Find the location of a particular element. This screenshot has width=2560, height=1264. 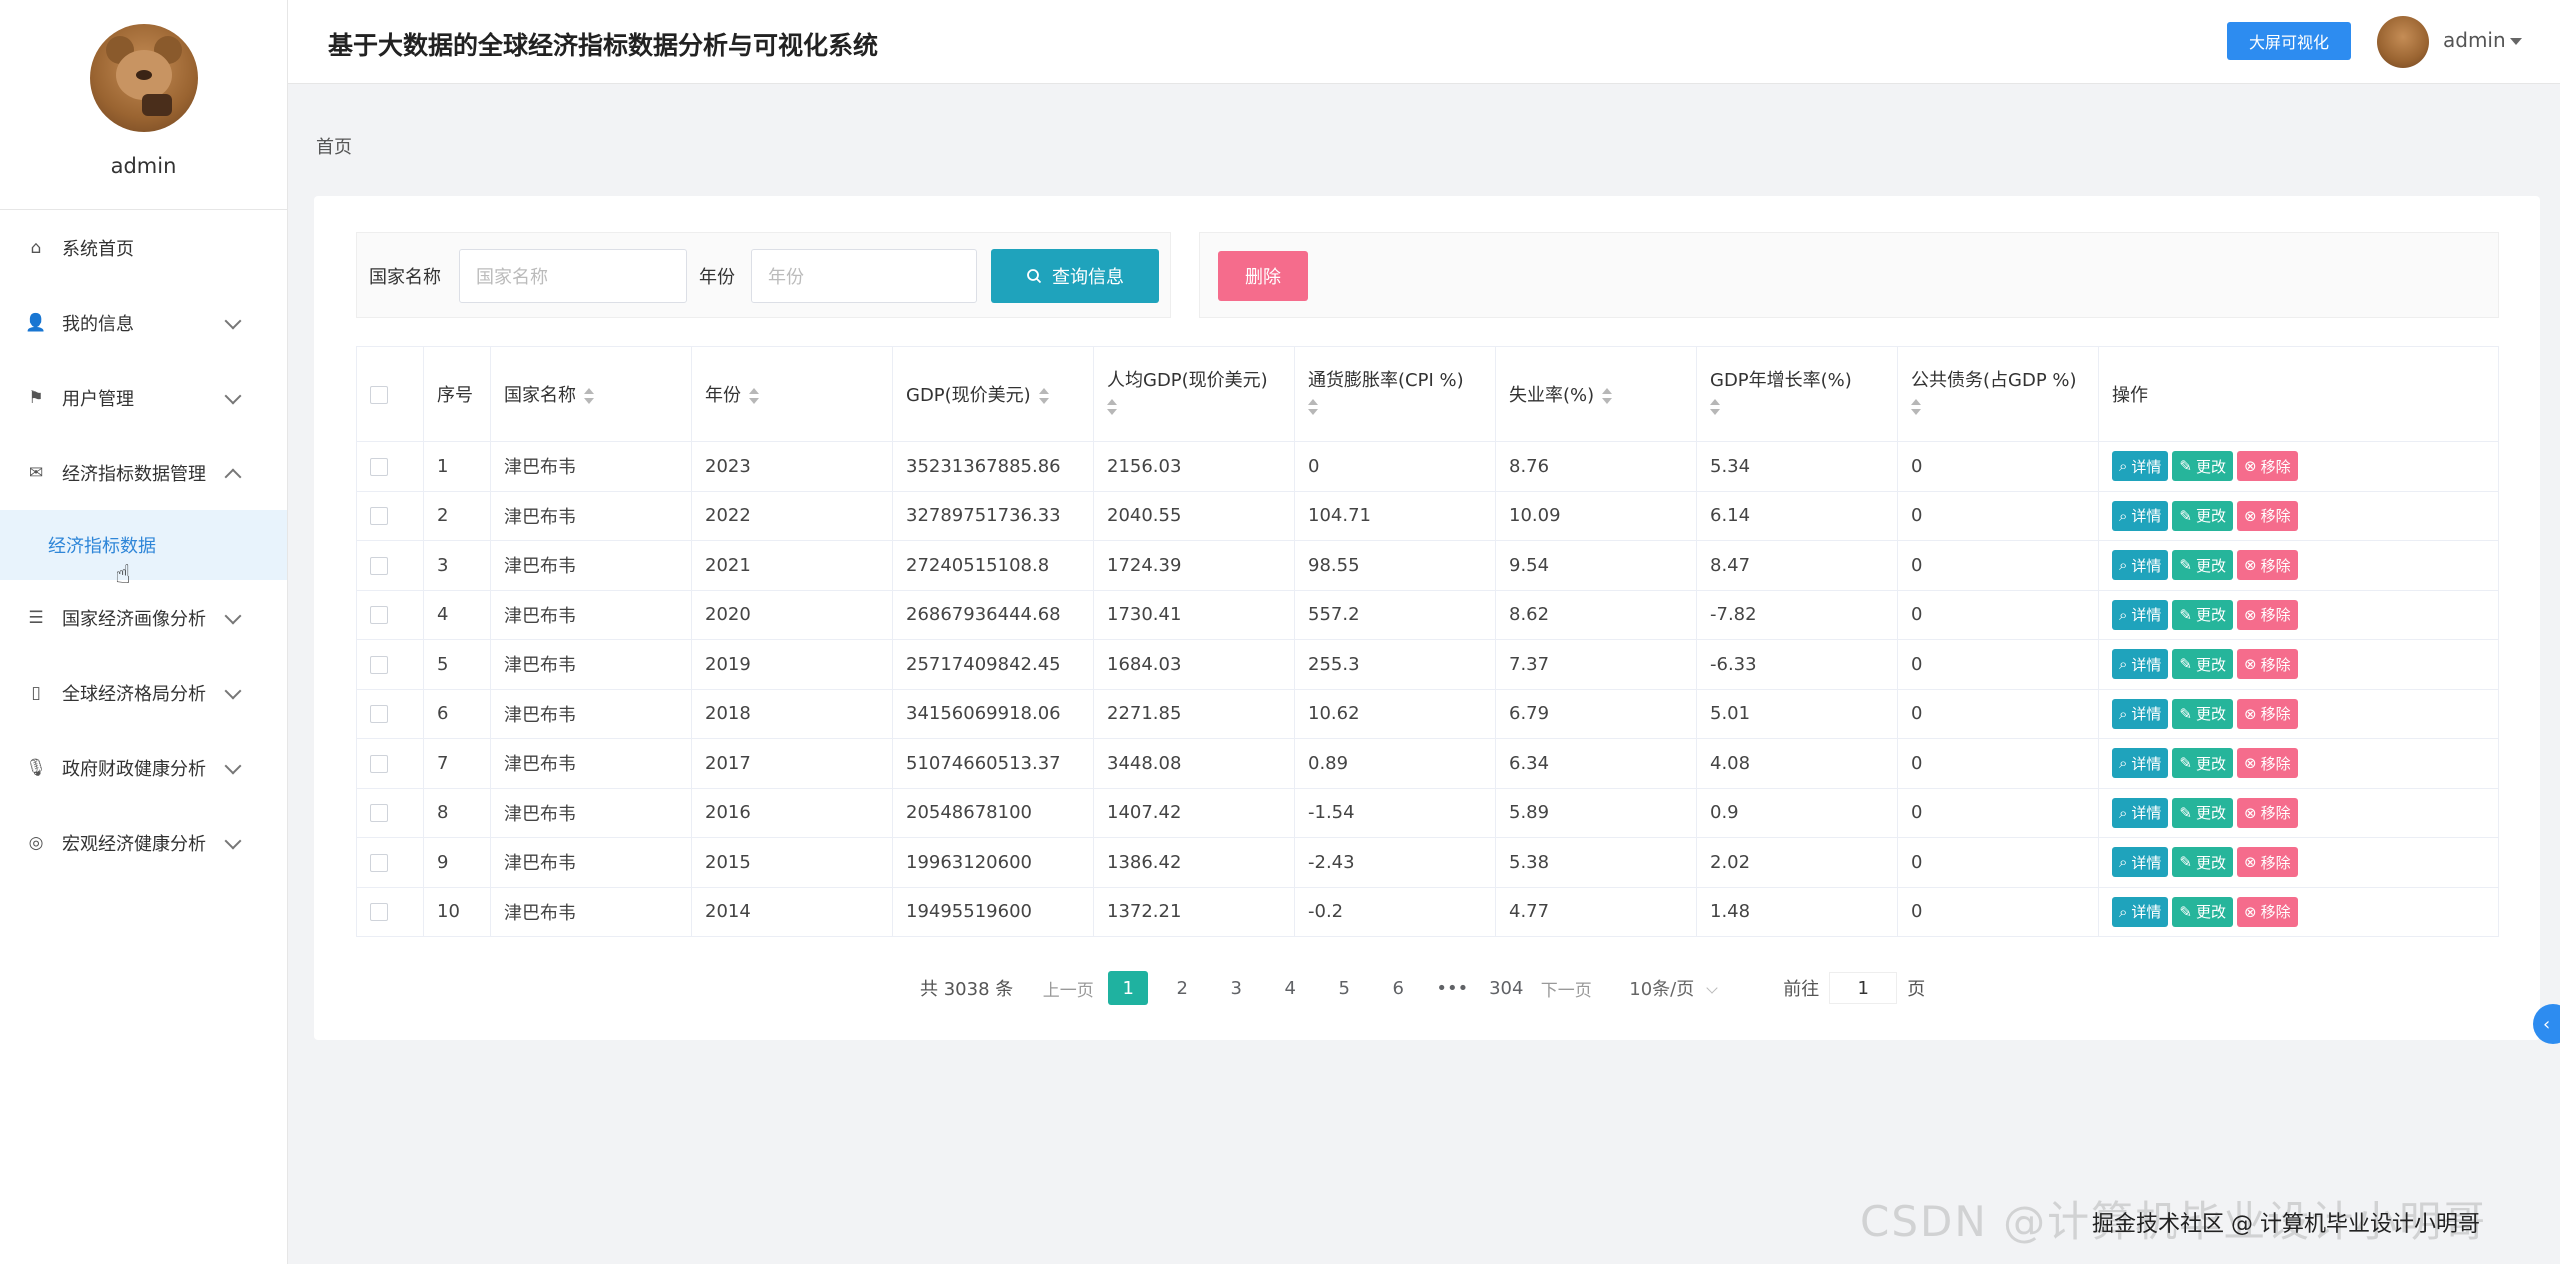

page-button: 2 is located at coordinates (1182, 988).